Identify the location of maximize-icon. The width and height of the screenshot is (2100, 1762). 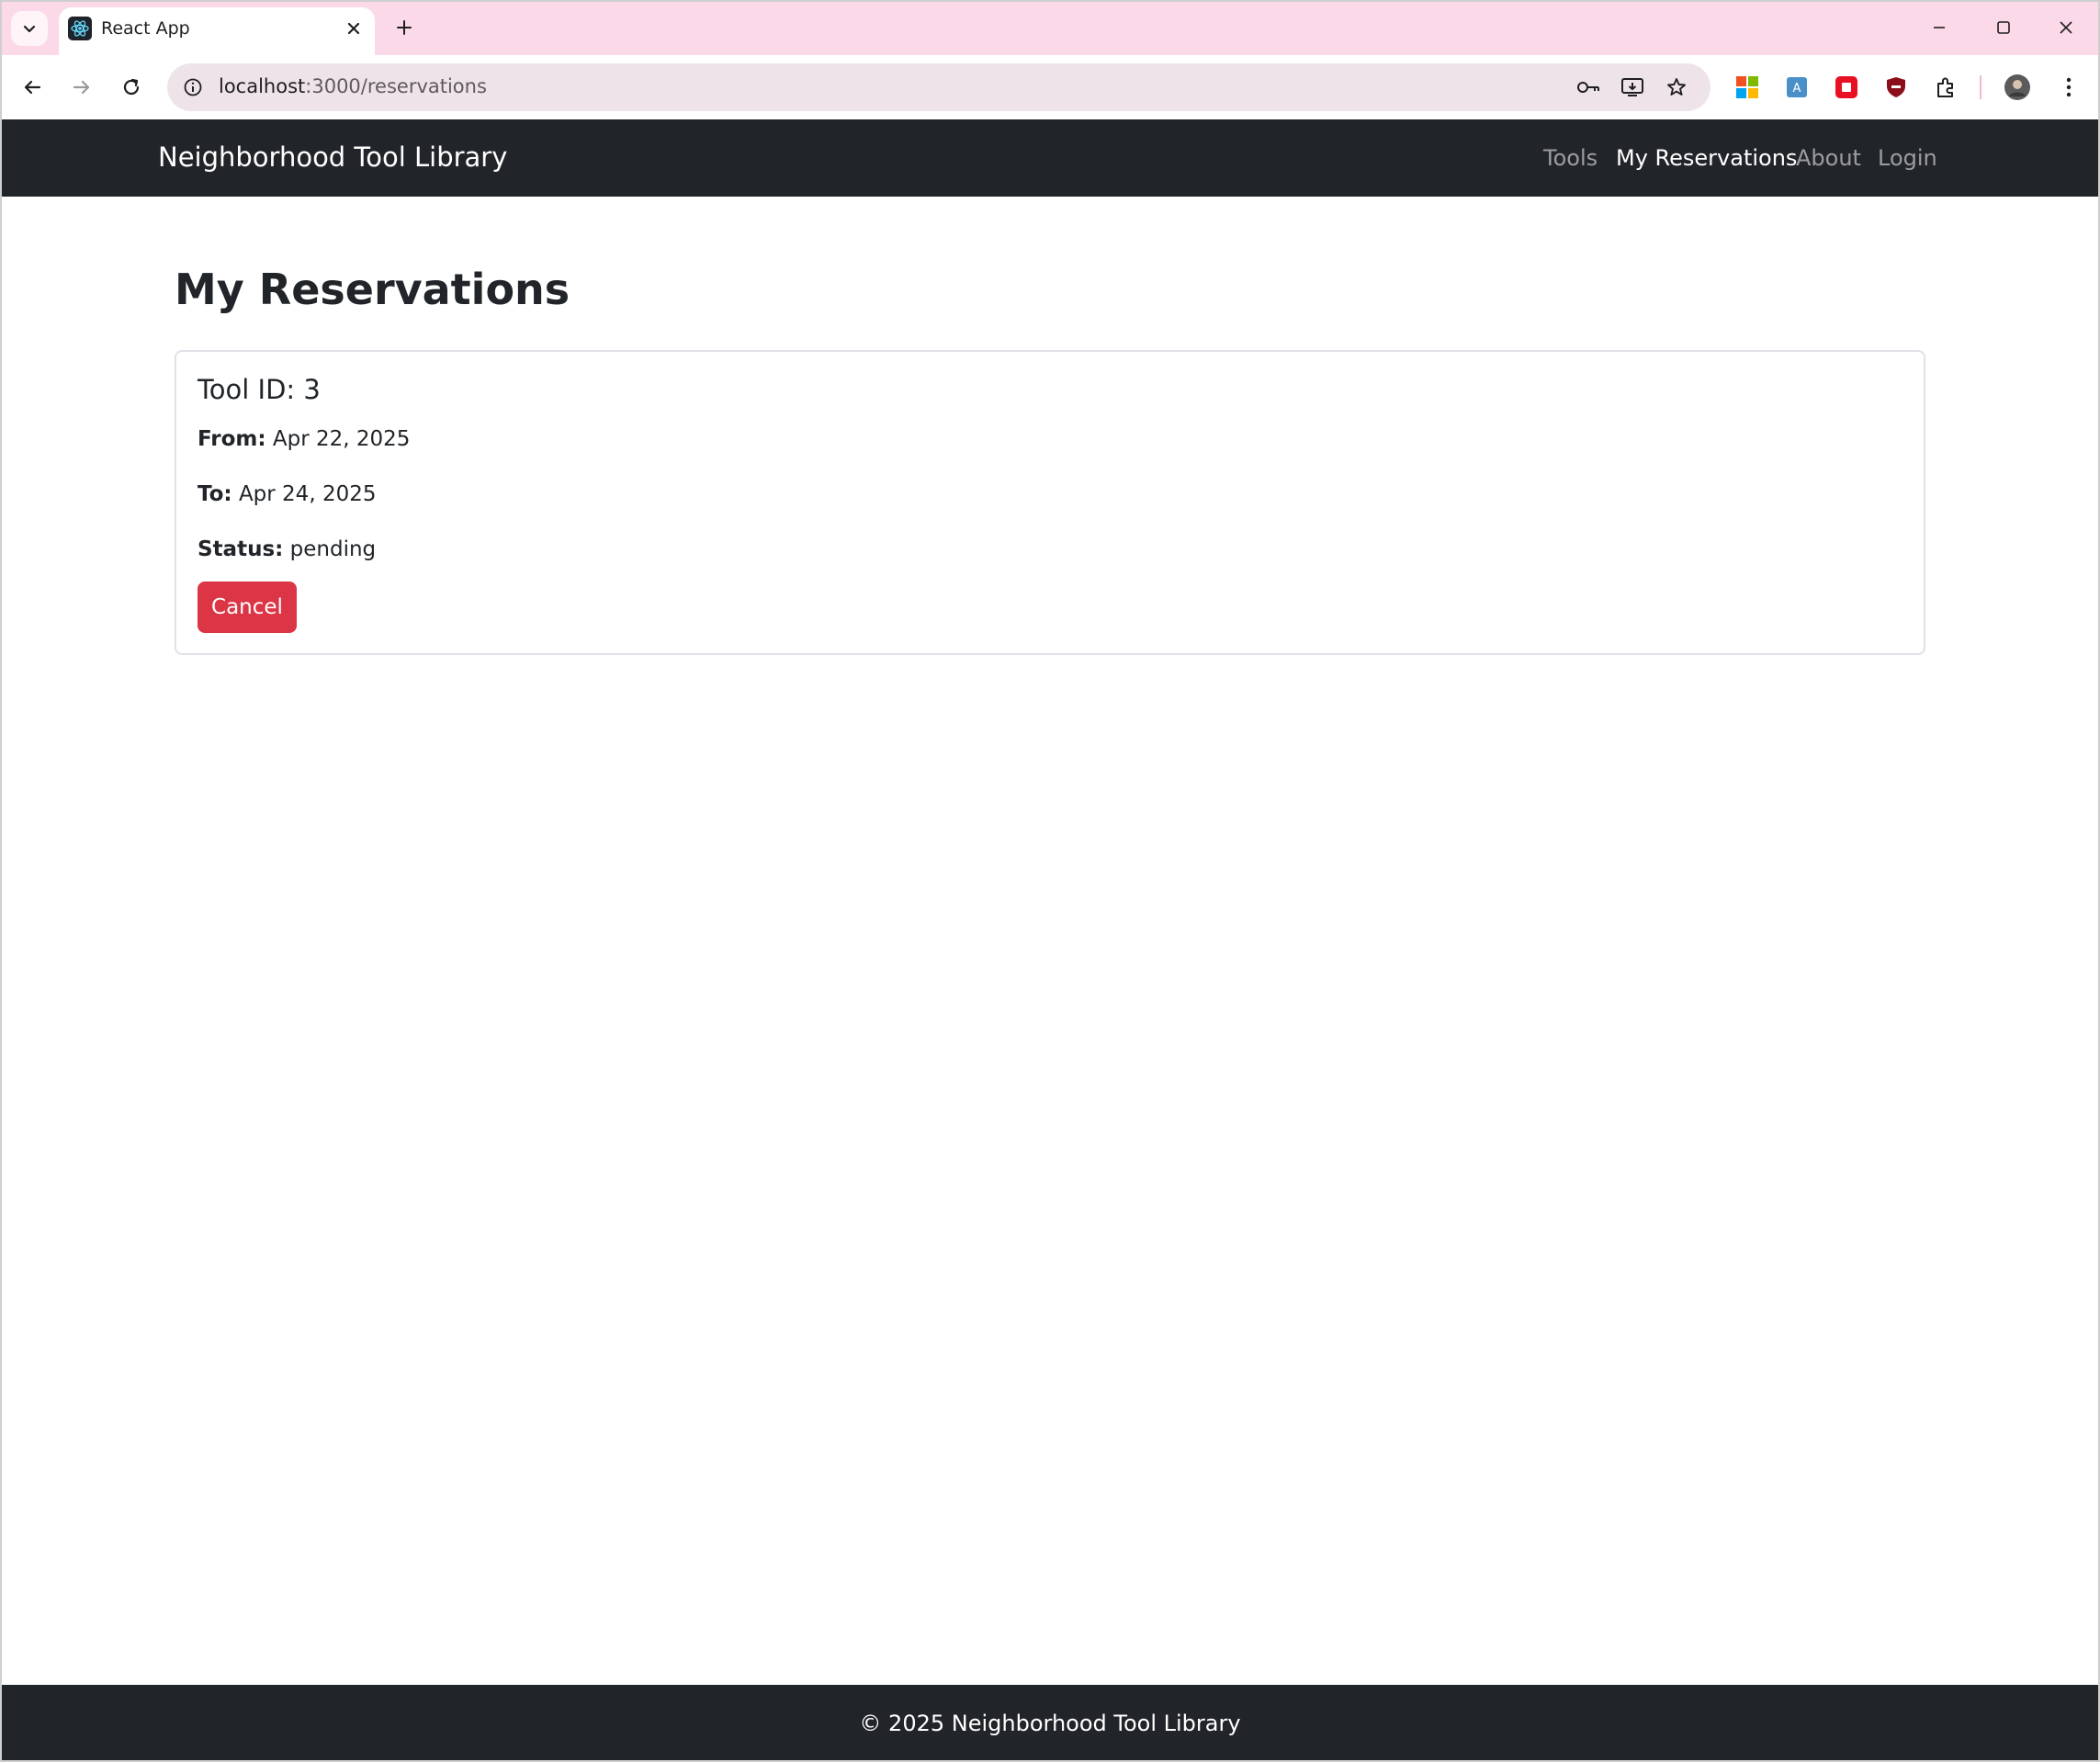
(2003, 27).